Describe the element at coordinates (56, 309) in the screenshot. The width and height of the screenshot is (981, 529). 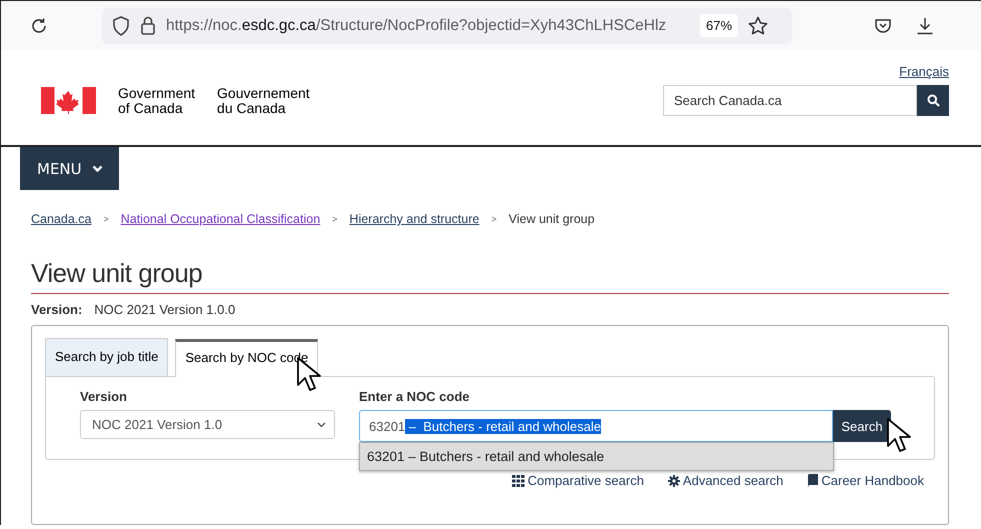
I see `version-label: Version:` at that location.